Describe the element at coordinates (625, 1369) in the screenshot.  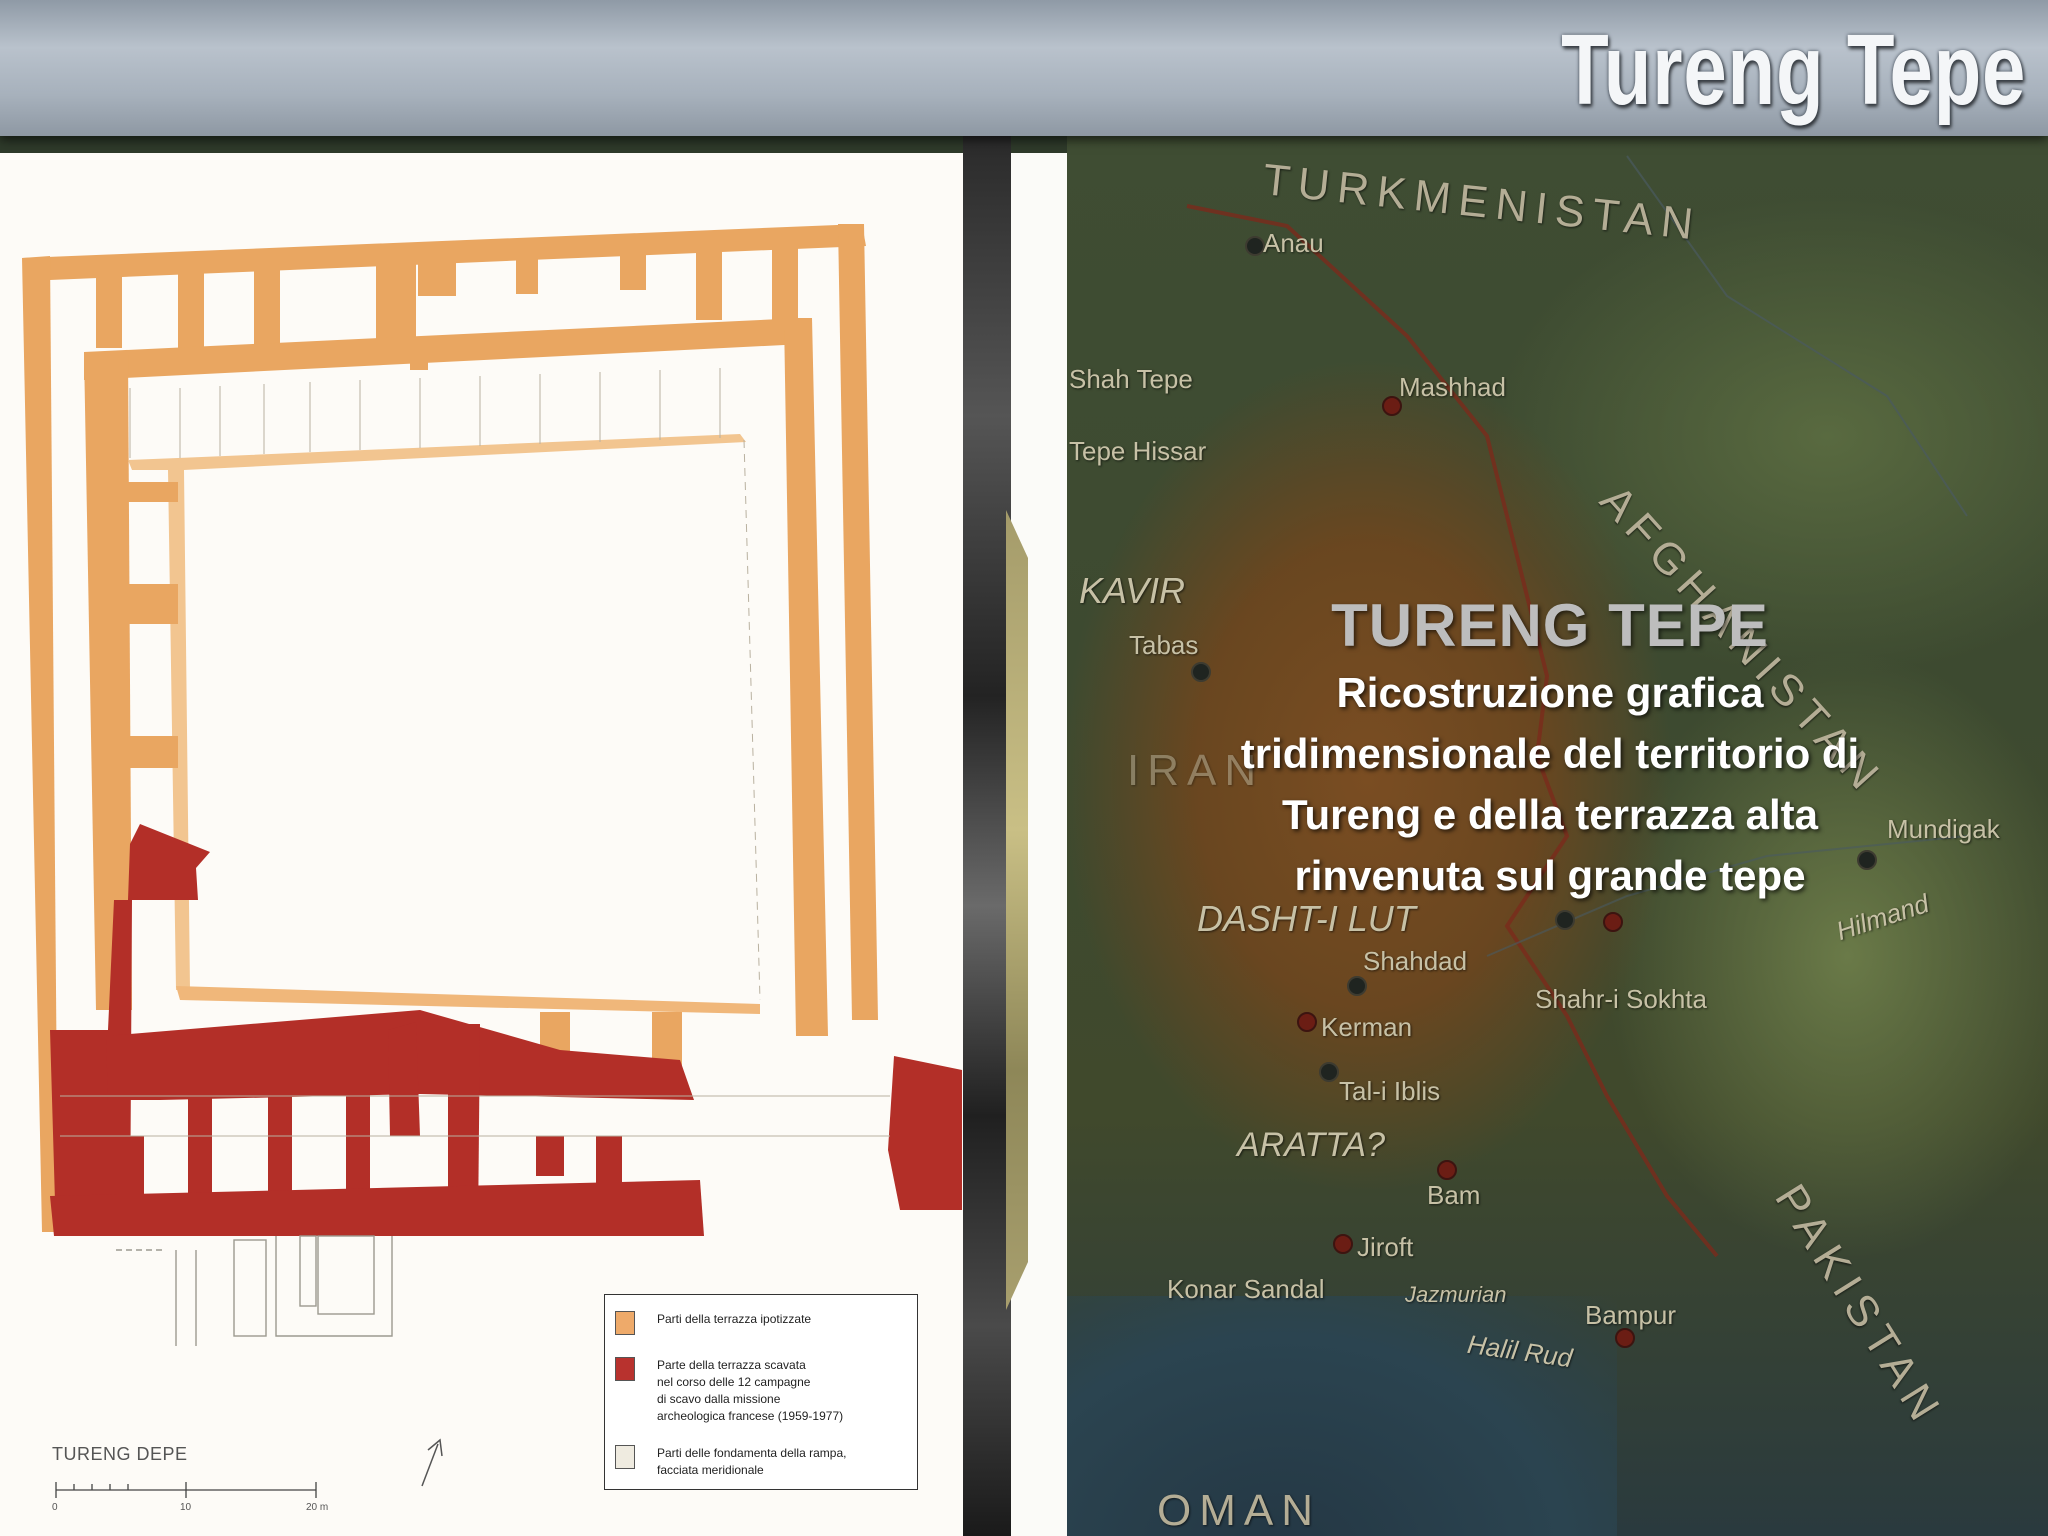
I see `legend-swatch-excavated` at that location.